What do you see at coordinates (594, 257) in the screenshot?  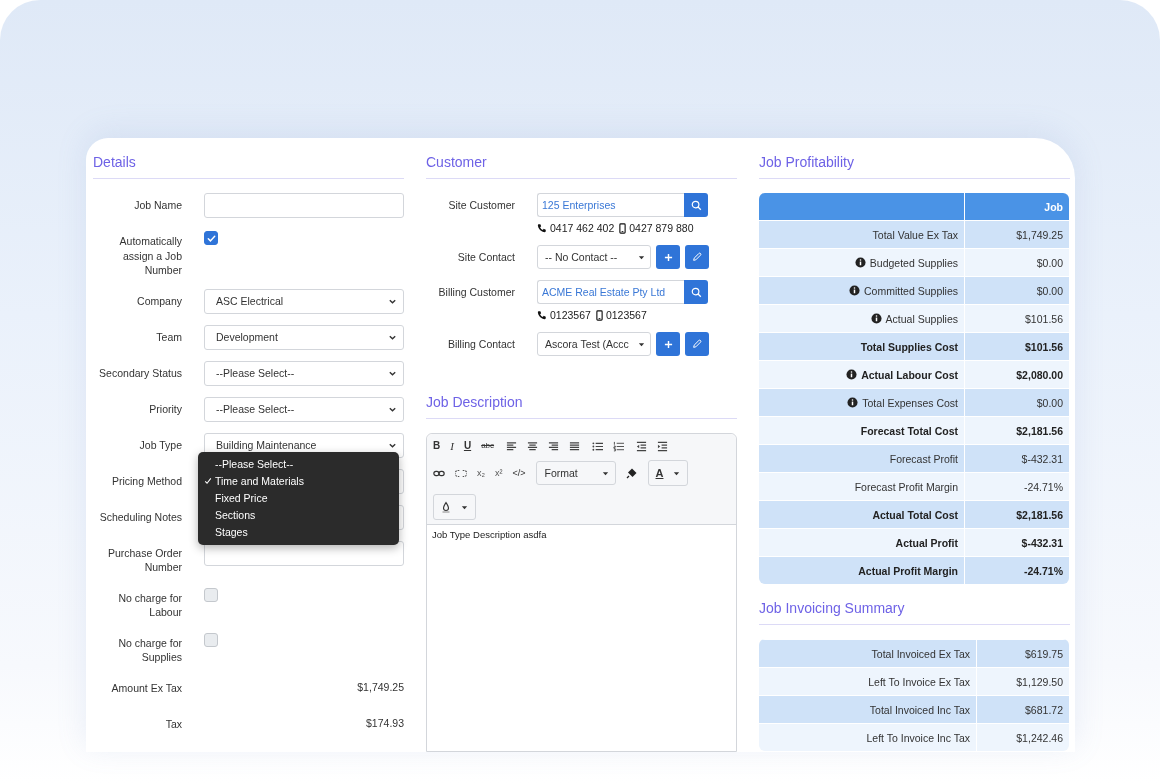 I see `contact-select: -- No Contact --` at bounding box center [594, 257].